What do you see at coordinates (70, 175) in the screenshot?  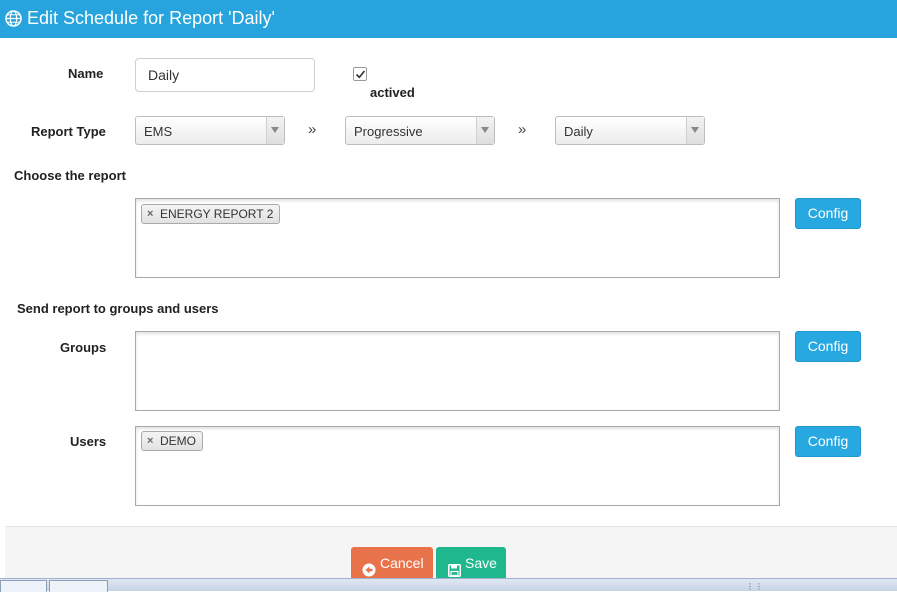 I see `choose-report-label: Choose the report` at bounding box center [70, 175].